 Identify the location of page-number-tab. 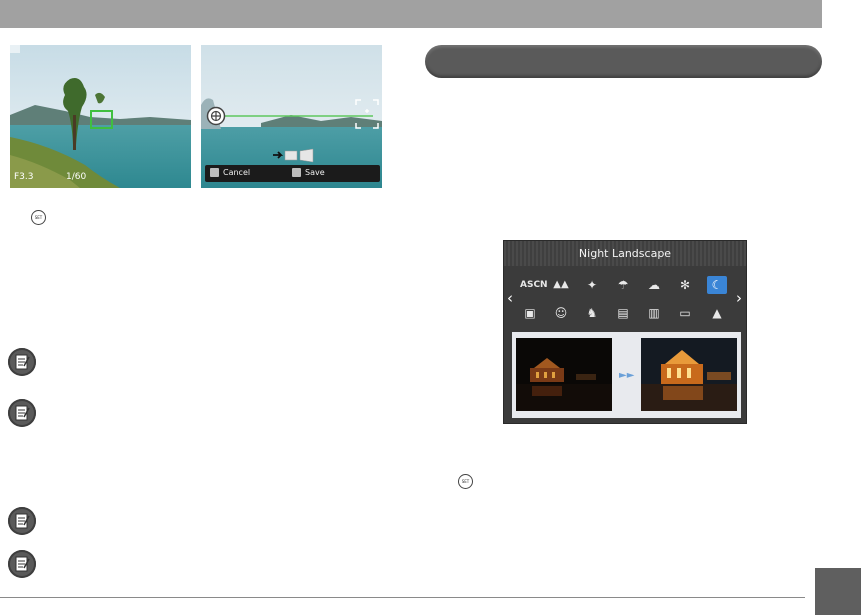
(838, 591).